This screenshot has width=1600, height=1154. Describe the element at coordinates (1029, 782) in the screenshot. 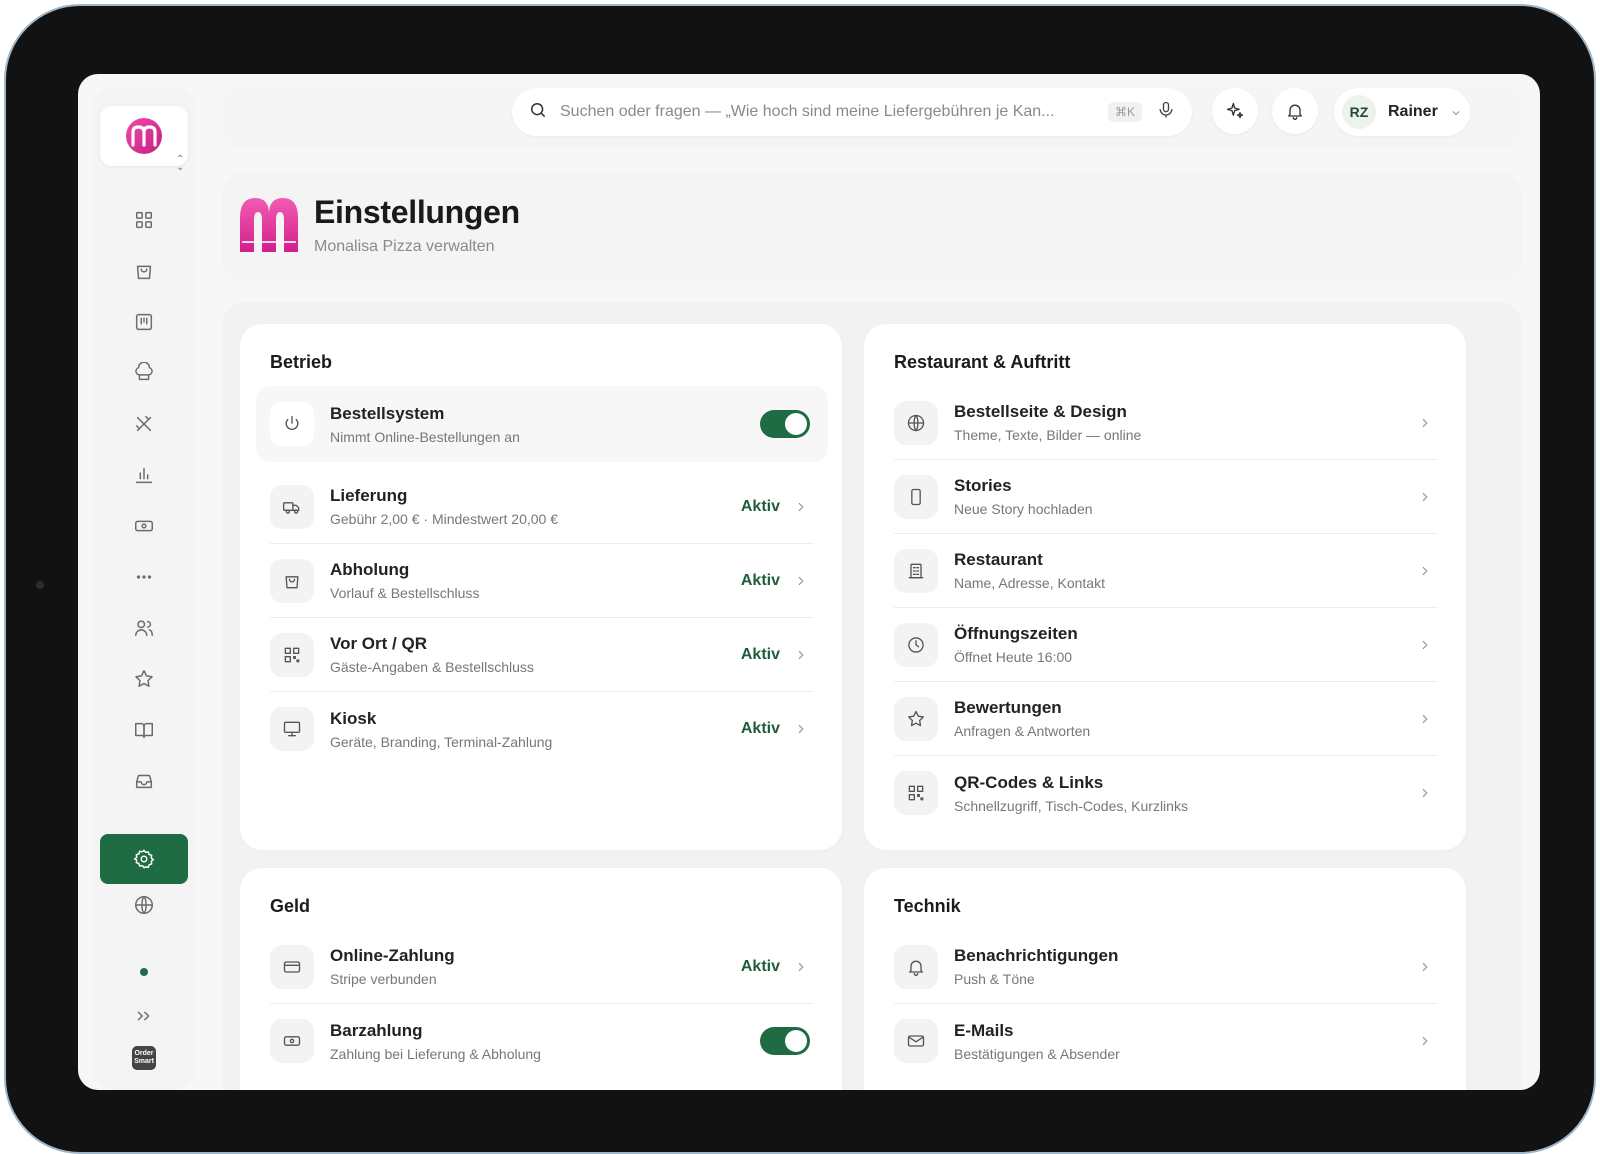

I see `row-title: QR-Codes & Links` at that location.